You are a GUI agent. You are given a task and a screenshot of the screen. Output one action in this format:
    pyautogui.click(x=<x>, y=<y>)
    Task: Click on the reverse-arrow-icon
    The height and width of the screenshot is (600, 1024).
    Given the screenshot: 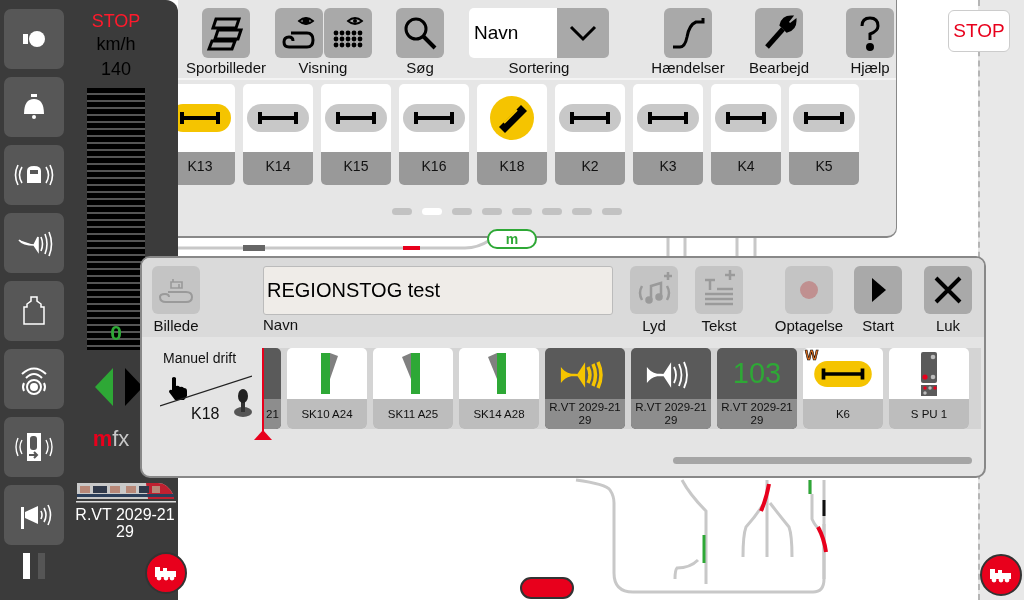 What is the action you would take?
    pyautogui.click(x=104, y=387)
    